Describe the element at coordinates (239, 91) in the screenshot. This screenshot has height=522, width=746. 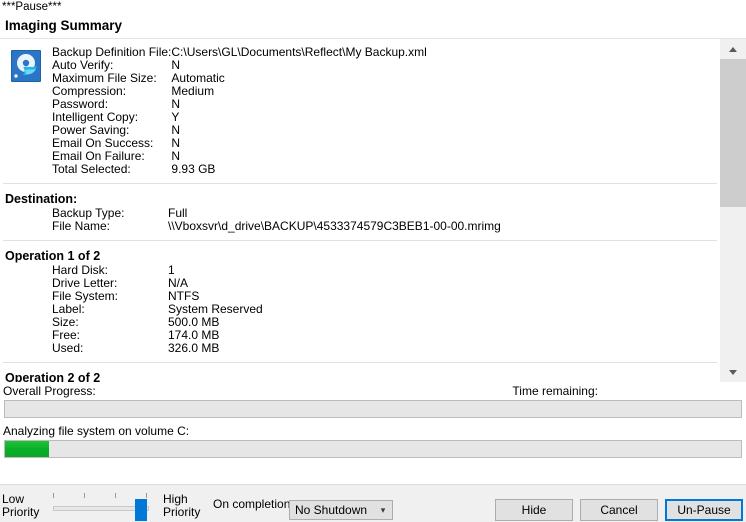
I see `table-row: Compression: Medium` at that location.